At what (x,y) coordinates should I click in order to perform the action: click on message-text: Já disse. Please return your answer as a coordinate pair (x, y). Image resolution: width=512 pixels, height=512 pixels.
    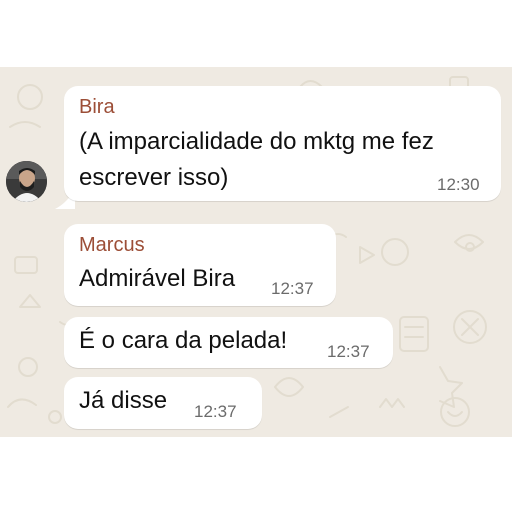
    Looking at the image, I should click on (123, 400).